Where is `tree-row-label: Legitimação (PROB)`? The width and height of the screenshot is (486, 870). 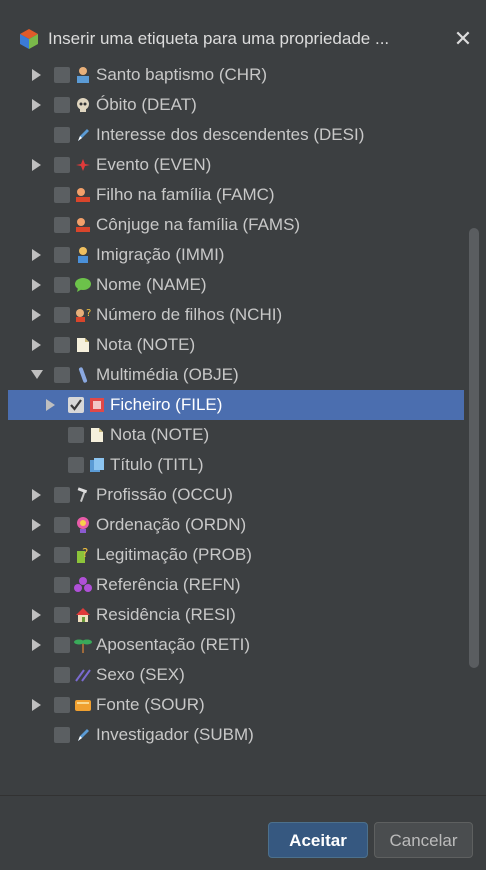
tree-row-label: Legitimação (PROB) is located at coordinates (174, 554).